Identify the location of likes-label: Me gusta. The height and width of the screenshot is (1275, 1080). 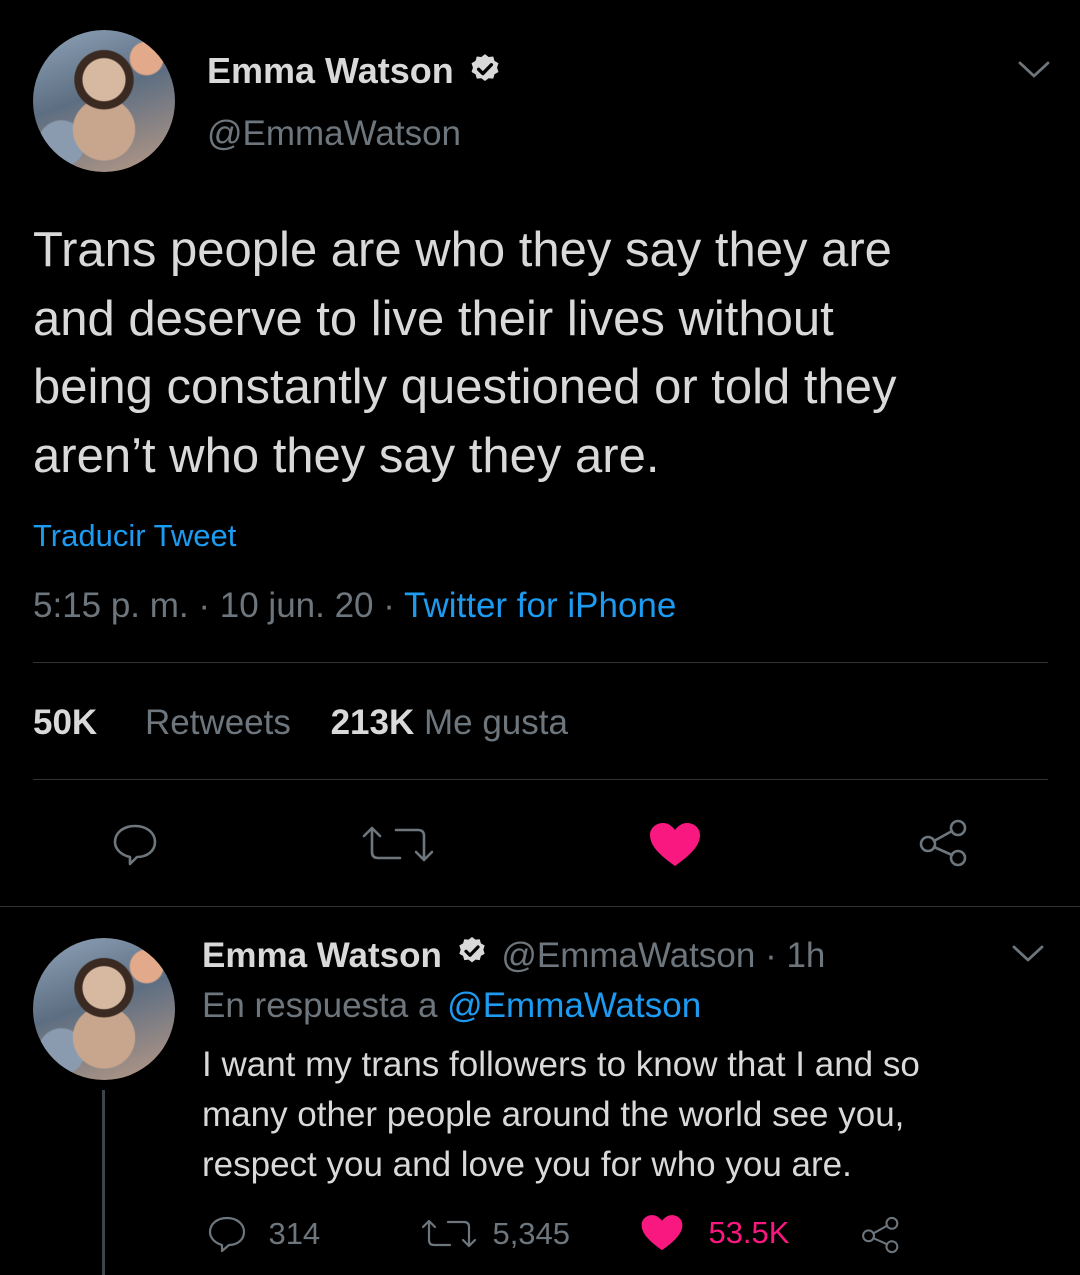
(496, 722).